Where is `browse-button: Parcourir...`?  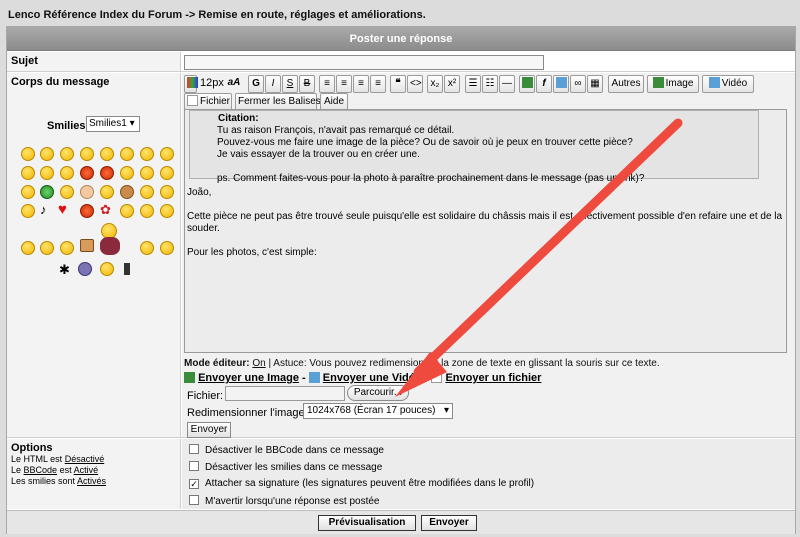 browse-button: Parcourir... is located at coordinates (378, 393).